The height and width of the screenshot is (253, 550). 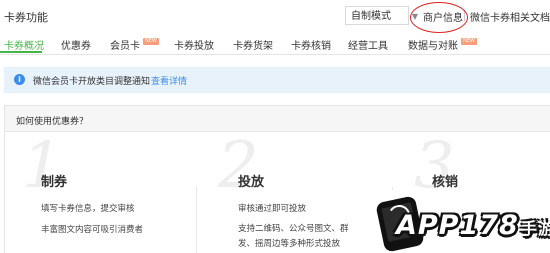 I want to click on highlight-annotation, so click(x=439, y=17).